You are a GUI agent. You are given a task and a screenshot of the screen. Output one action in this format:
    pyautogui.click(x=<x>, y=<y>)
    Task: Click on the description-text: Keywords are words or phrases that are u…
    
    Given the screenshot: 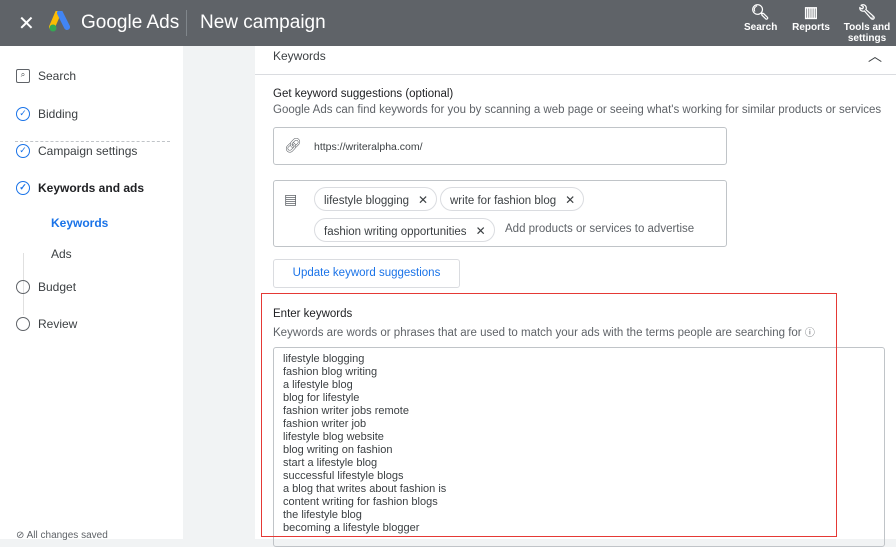 What is the action you would take?
    pyautogui.click(x=537, y=333)
    